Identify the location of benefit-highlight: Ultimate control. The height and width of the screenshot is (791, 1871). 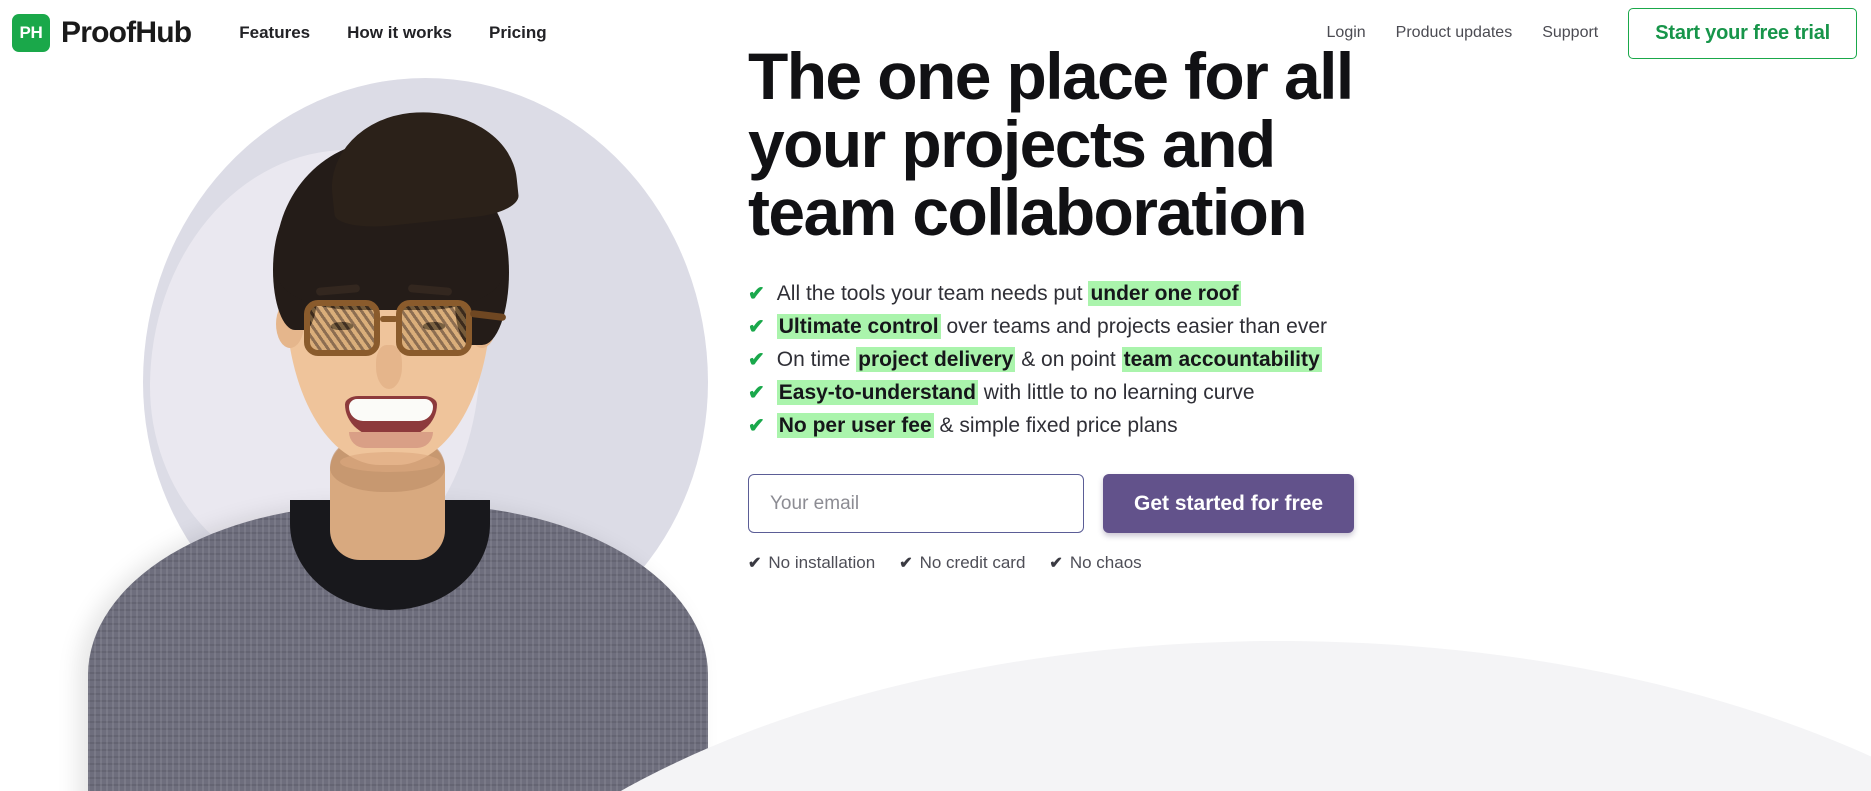
(858, 326).